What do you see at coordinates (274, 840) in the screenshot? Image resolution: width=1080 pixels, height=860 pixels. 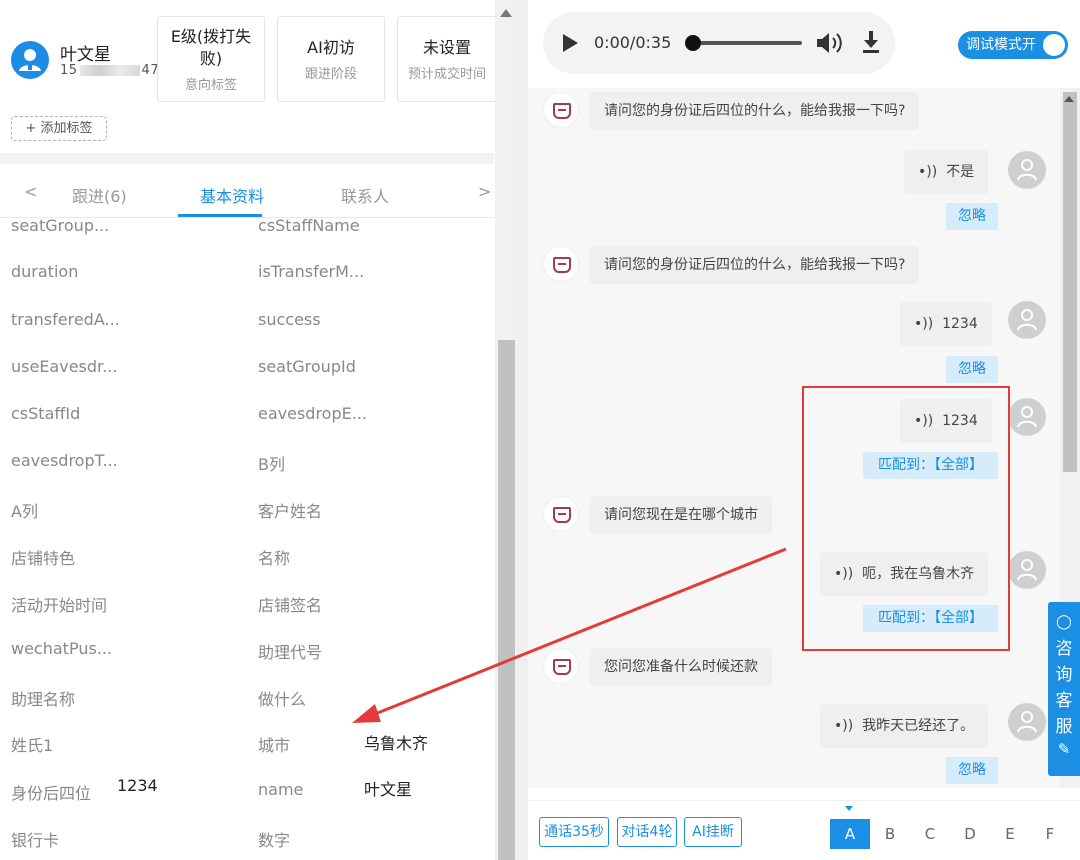 I see `field-label: 数字` at bounding box center [274, 840].